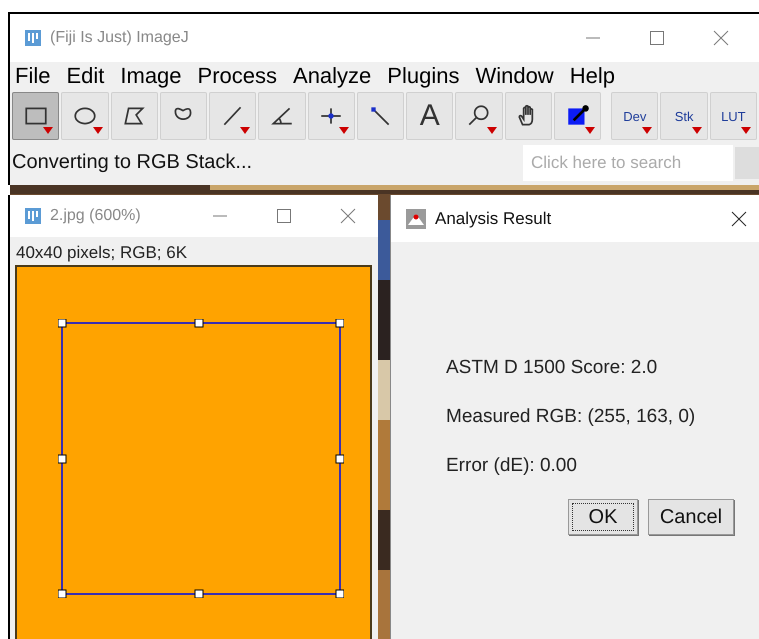  What do you see at coordinates (634, 116) in the screenshot?
I see `tool-button: Dev` at bounding box center [634, 116].